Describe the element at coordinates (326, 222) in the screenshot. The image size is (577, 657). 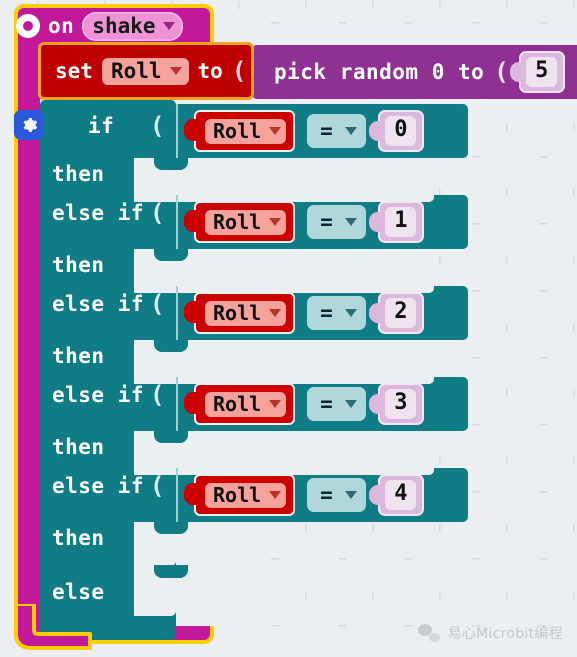
I see `operator-symbol-1: =` at that location.